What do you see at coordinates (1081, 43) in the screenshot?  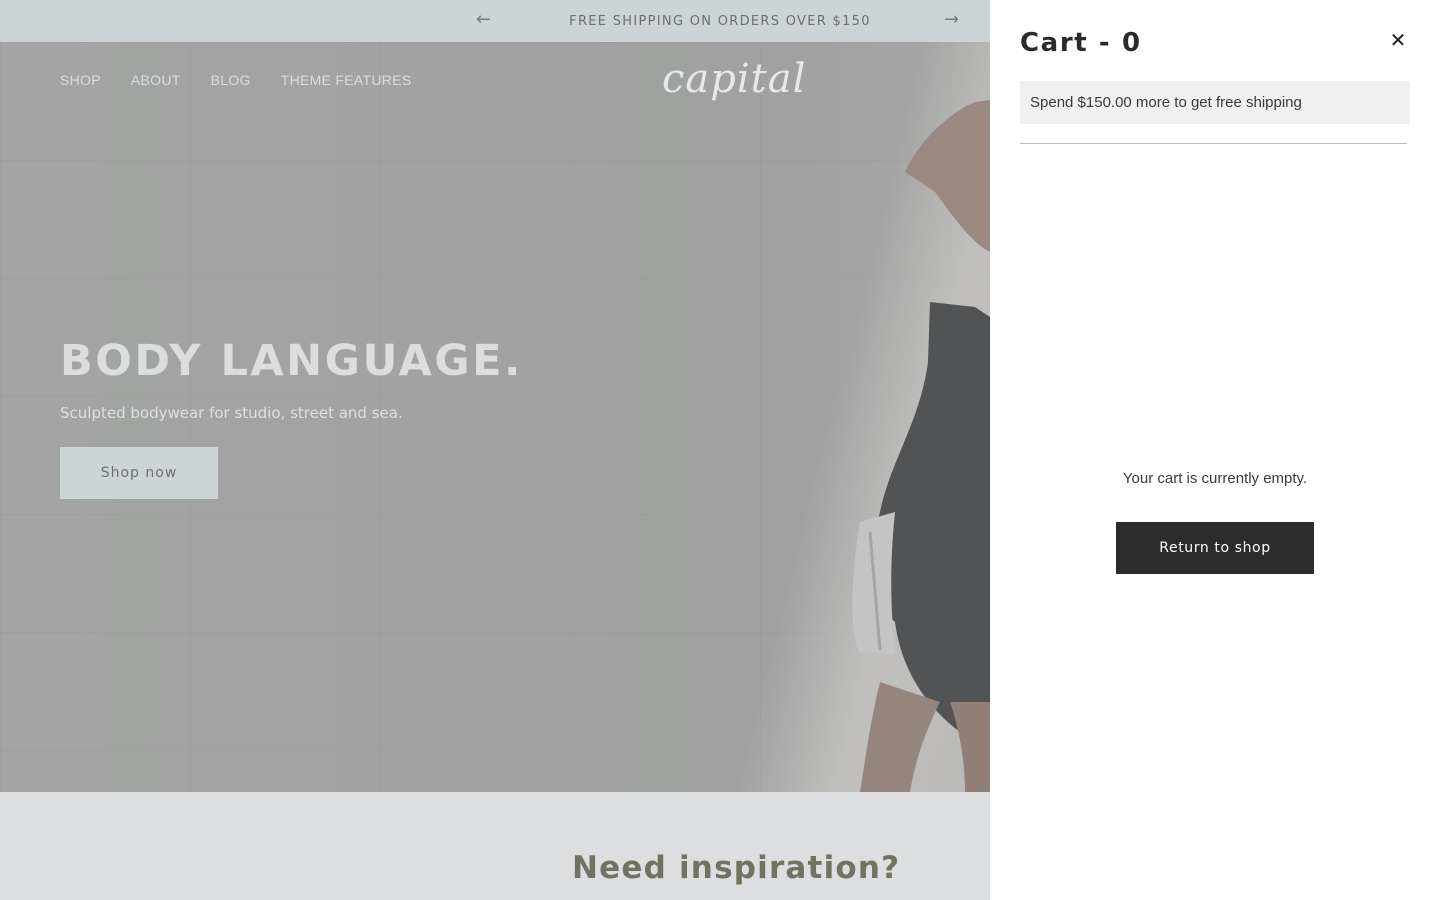 I see `cart-title: Cart - 0` at bounding box center [1081, 43].